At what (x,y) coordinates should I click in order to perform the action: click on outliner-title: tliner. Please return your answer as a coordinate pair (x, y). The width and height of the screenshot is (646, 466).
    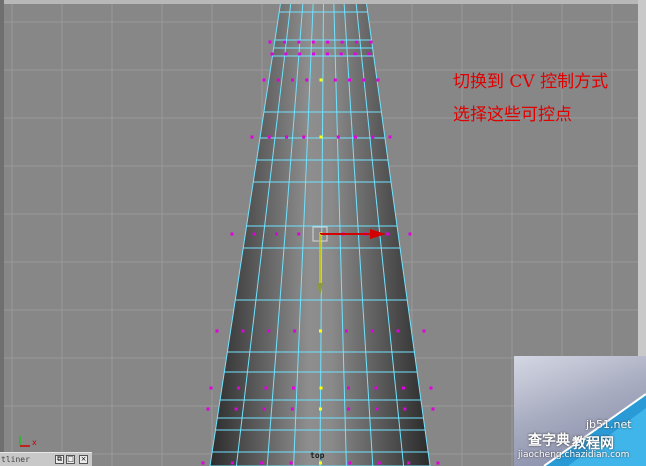
    Looking at the image, I should click on (15, 459).